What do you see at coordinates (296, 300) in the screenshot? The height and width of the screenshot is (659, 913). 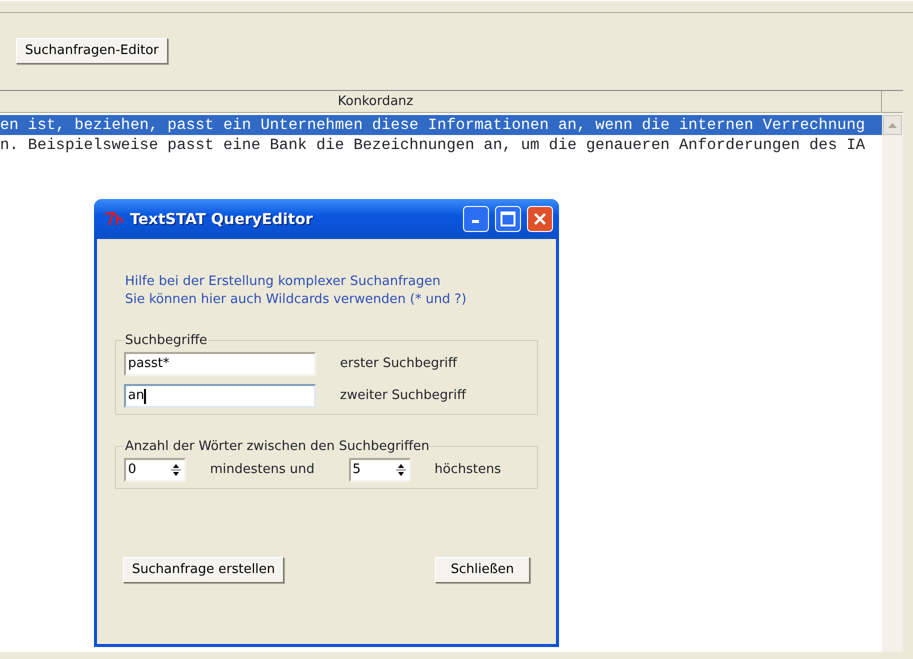 I see `help-text: Sie können hier auch Wildcards verwenden (* und ?)` at bounding box center [296, 300].